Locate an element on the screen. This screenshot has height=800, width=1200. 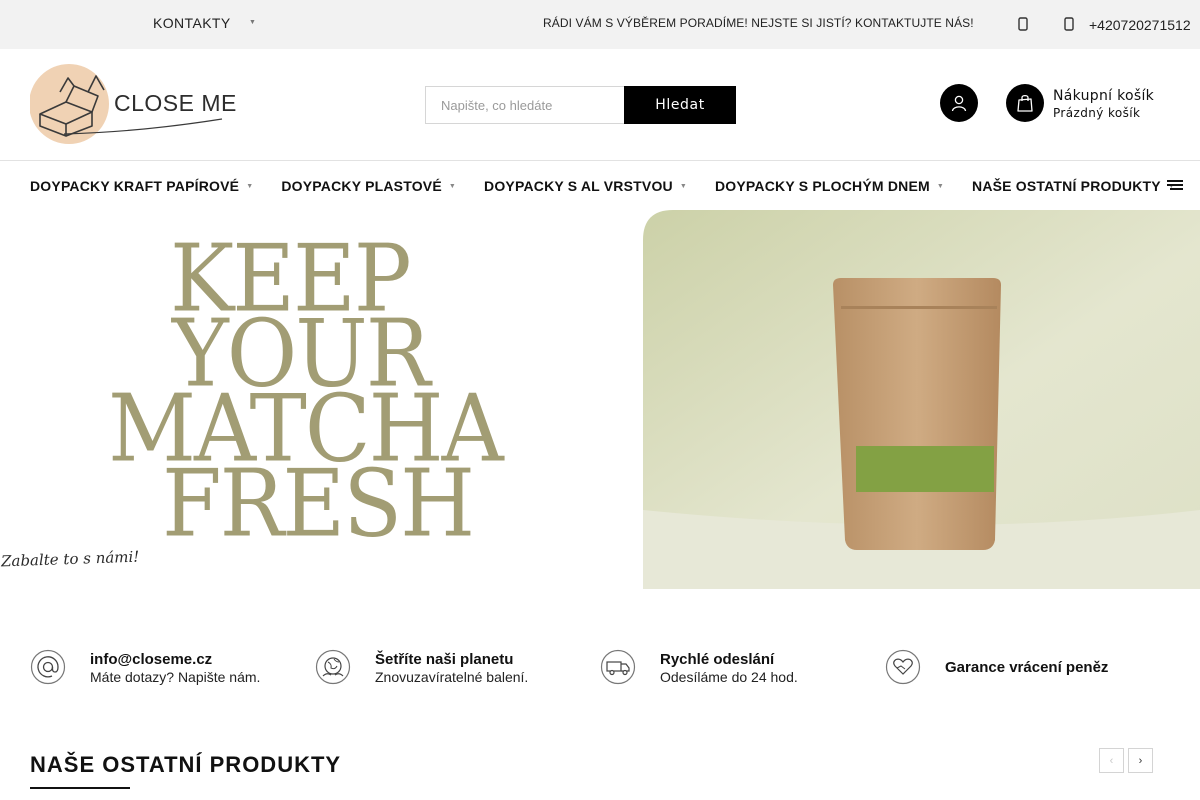
search-button: Hledat is located at coordinates (680, 105).